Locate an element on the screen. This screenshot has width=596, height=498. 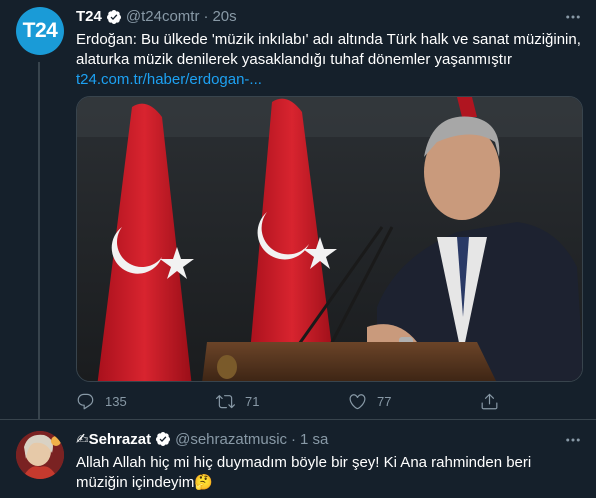
reply-author-handle: @sehrazatmusic is located at coordinates (231, 439).